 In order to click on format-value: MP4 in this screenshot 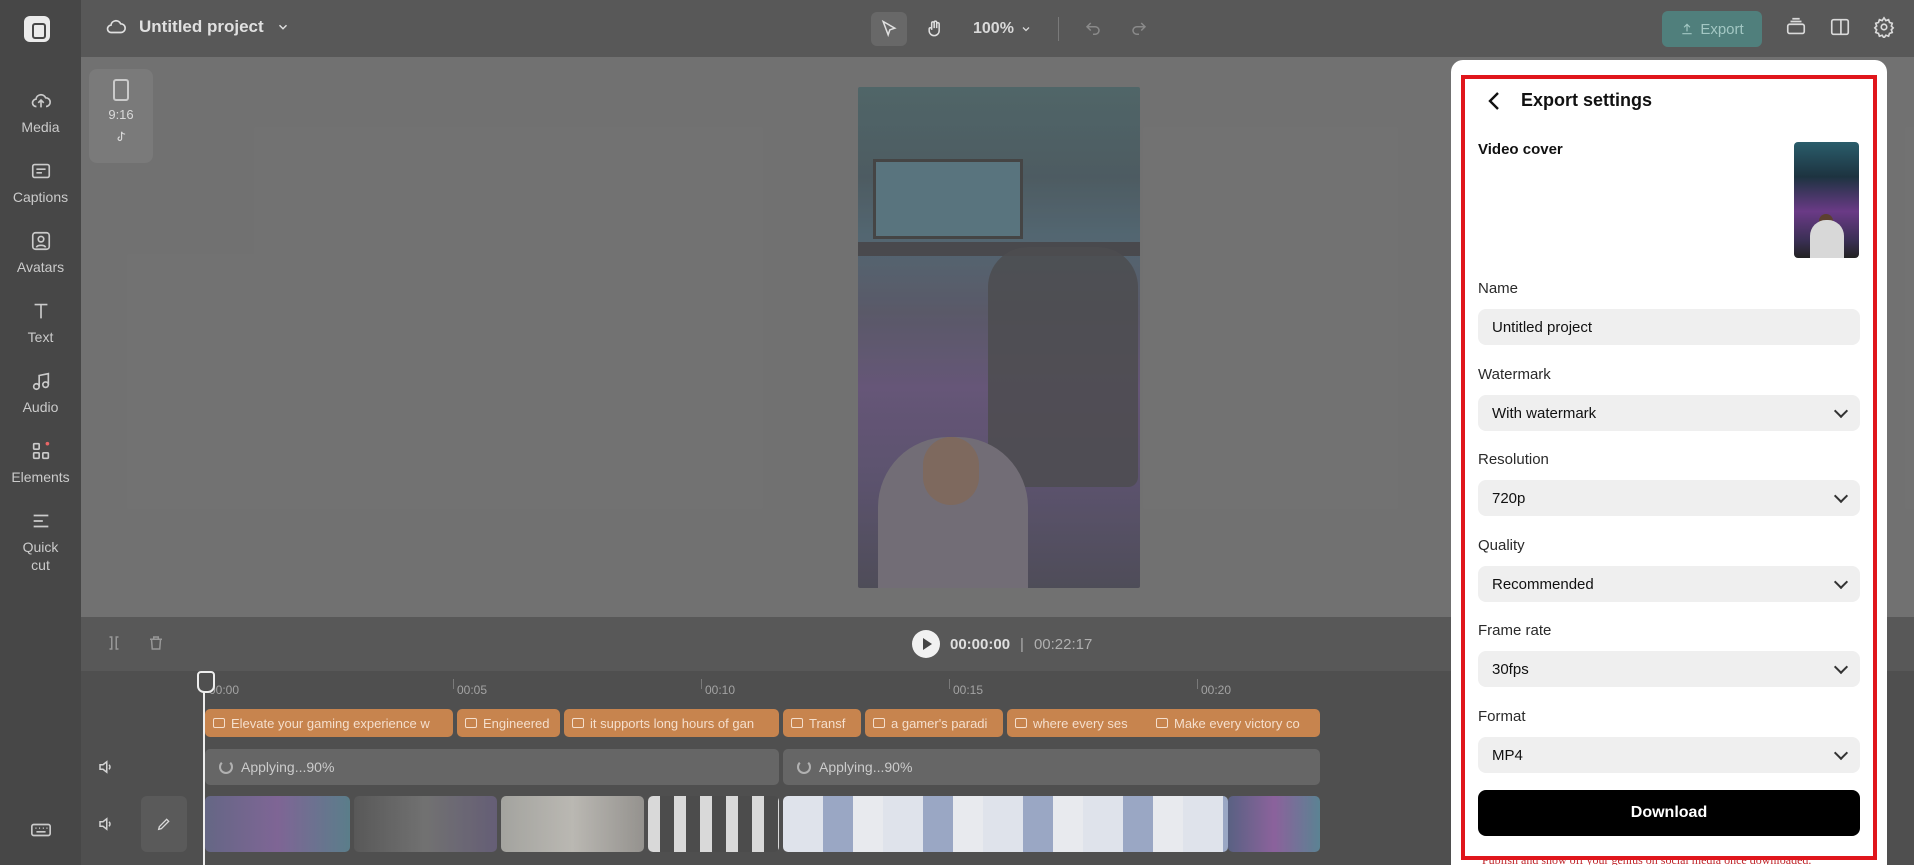, I will do `click(1507, 755)`.